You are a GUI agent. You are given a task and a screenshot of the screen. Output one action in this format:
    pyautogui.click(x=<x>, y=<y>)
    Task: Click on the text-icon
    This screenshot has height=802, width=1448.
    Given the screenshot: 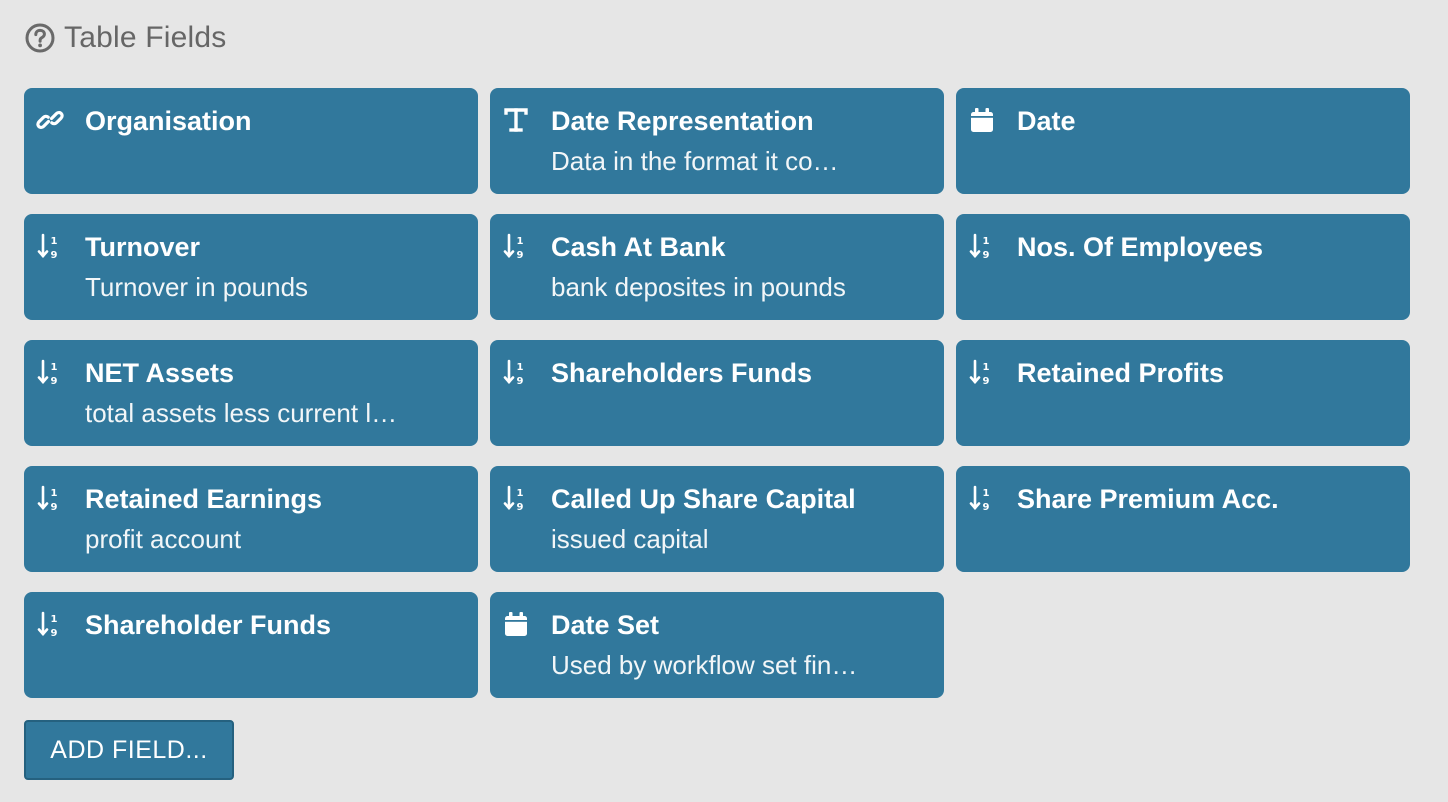 What is the action you would take?
    pyautogui.click(x=516, y=120)
    